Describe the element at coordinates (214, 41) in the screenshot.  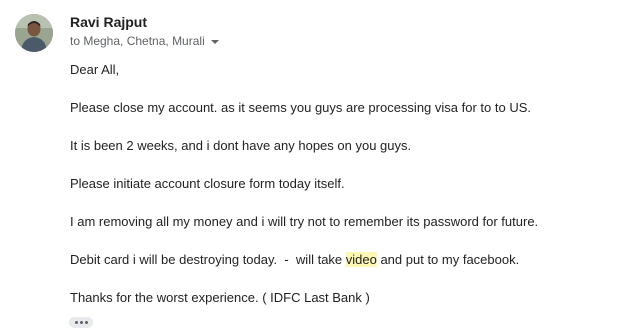
I see `chevron-down-icon` at that location.